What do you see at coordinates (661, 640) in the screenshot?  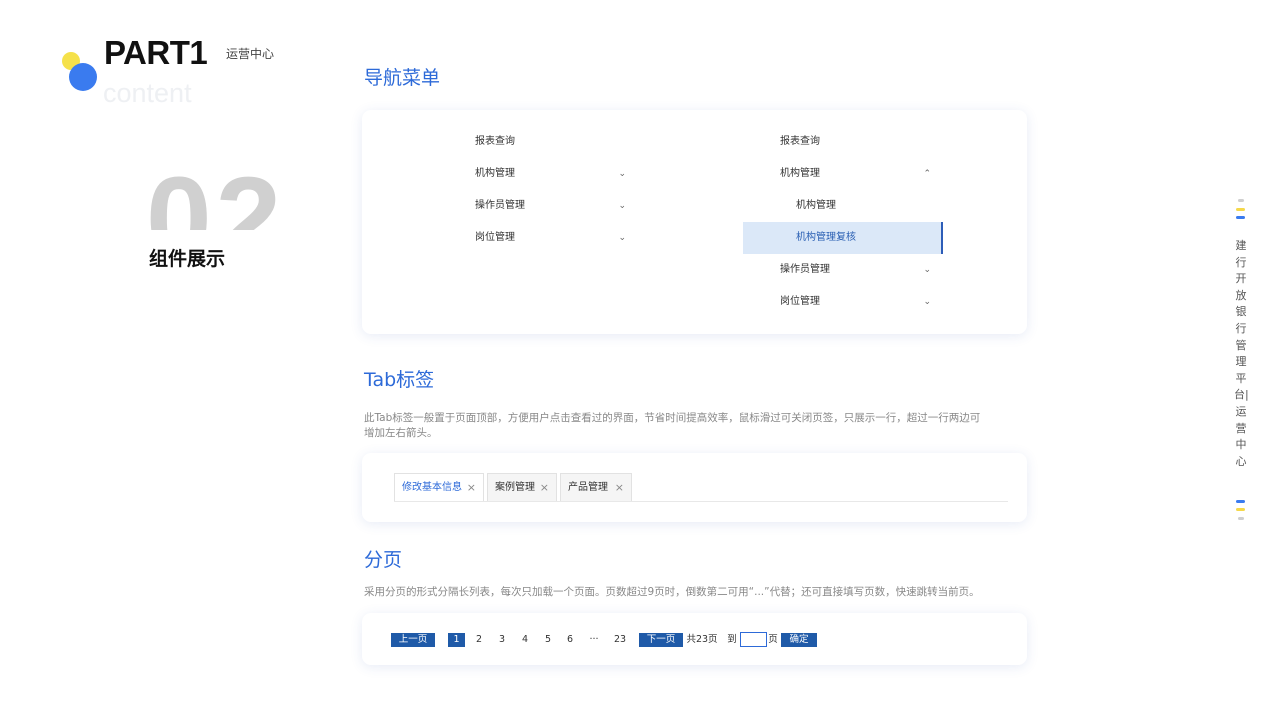 I see `next-page-button: 下一页` at bounding box center [661, 640].